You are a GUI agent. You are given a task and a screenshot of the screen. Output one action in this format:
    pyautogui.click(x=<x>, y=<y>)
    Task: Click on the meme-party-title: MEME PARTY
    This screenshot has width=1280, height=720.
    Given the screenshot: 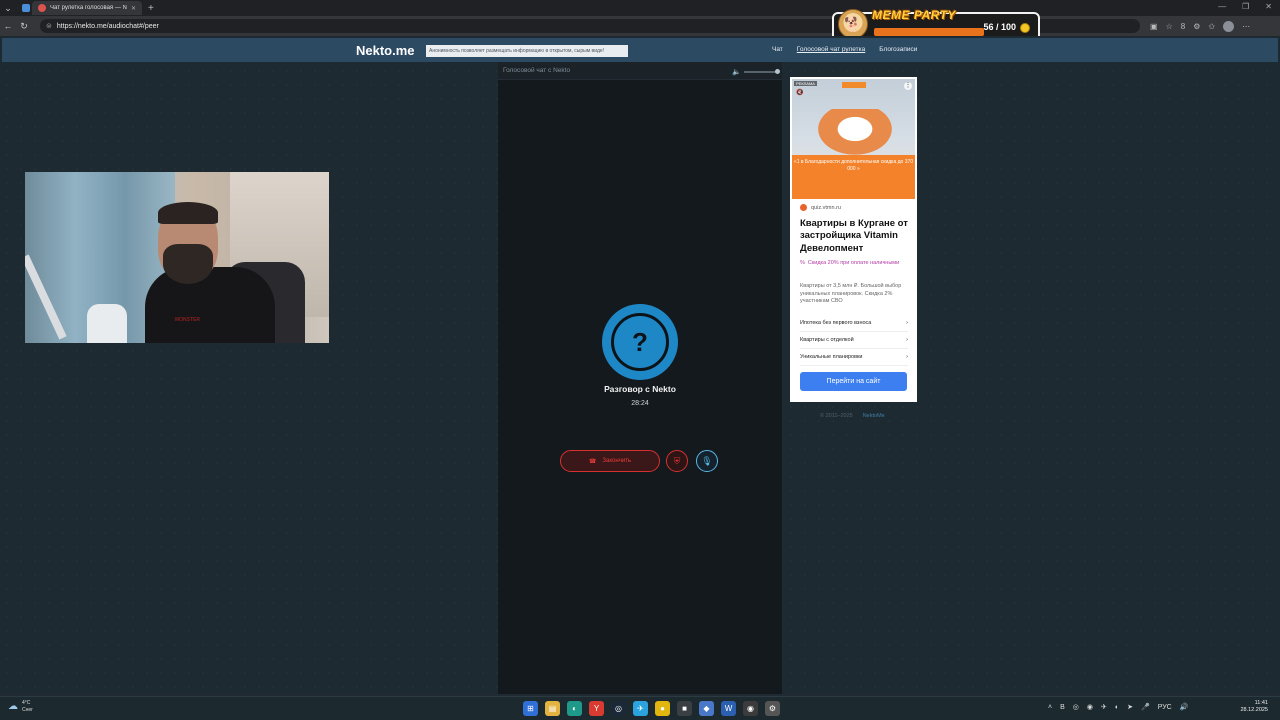 What is the action you would take?
    pyautogui.click(x=914, y=15)
    